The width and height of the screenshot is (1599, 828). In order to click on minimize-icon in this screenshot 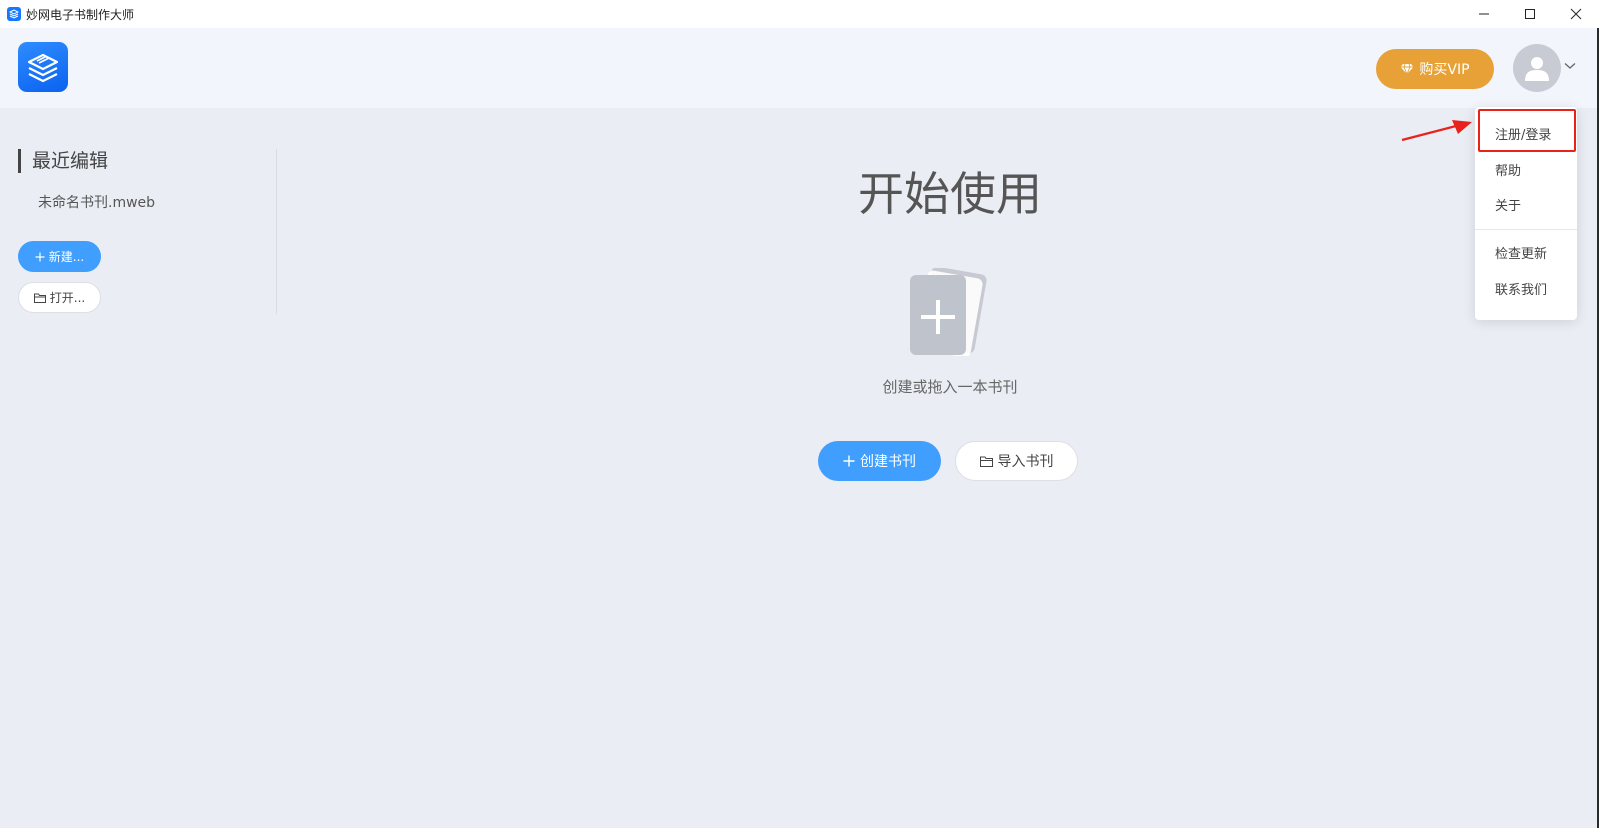, I will do `click(1484, 14)`.